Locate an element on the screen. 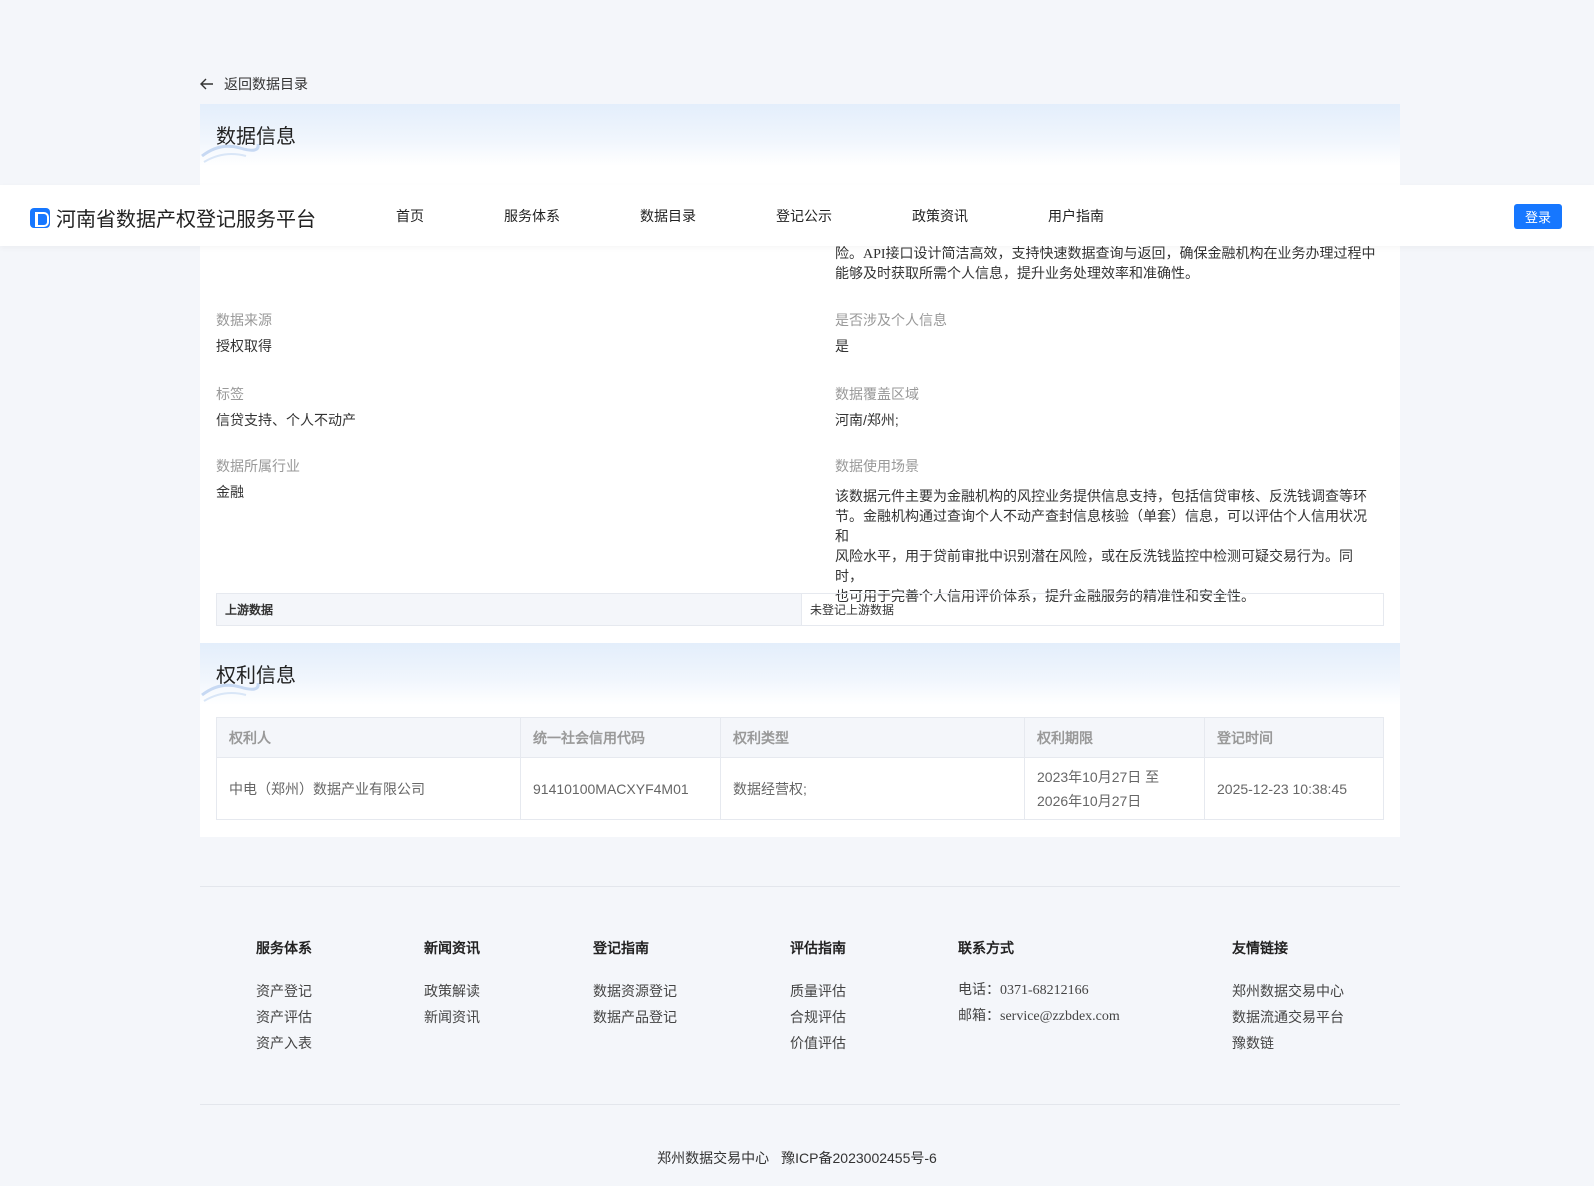 The height and width of the screenshot is (1186, 1594). table-header-row: 权利人 统一社会信用代码 权利类型 权利期限 登记时间 is located at coordinates (800, 737).